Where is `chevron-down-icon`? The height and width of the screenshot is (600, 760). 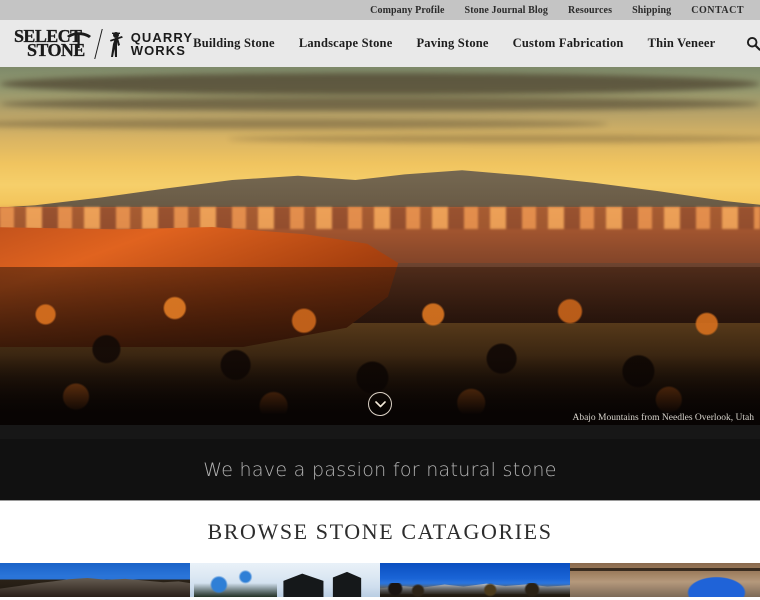
chevron-down-icon is located at coordinates (380, 403).